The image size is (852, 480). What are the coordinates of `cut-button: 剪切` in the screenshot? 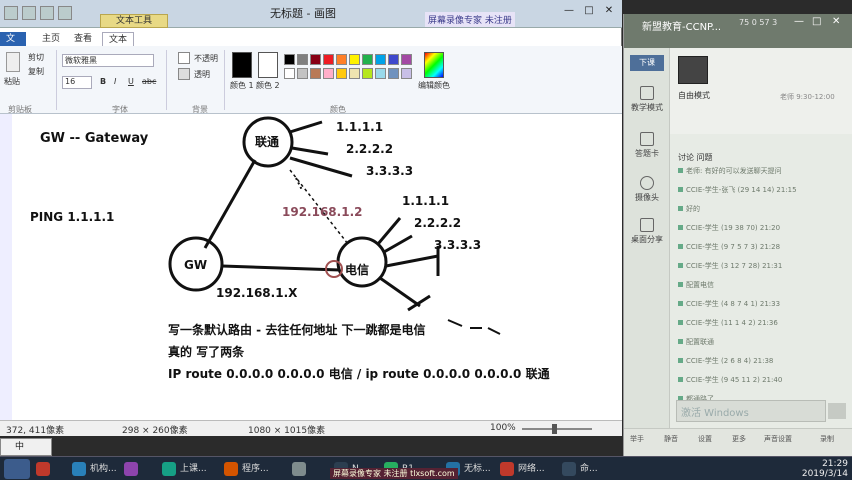 It's located at (36, 57).